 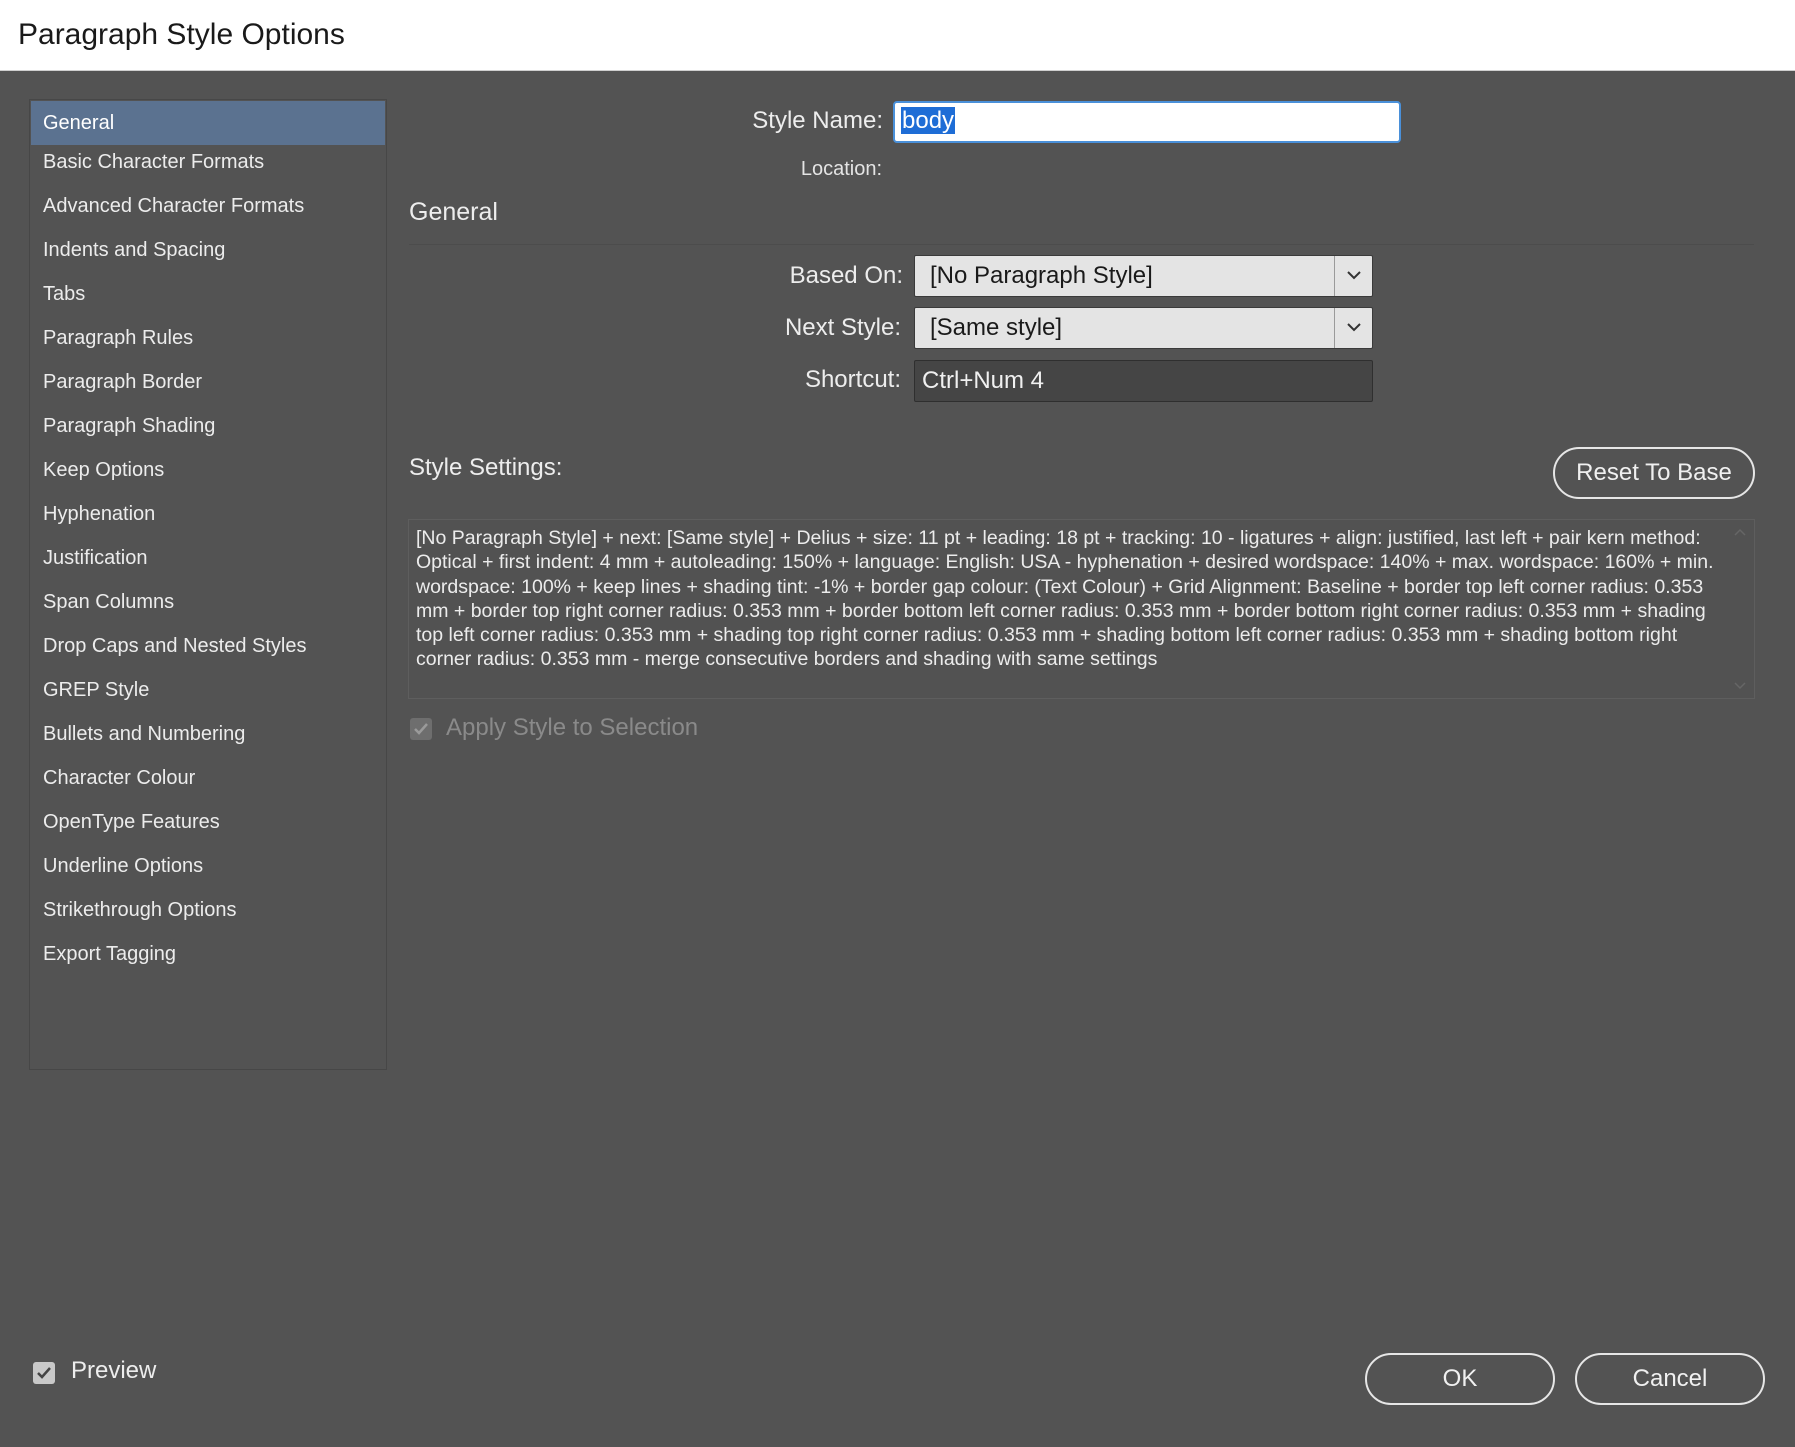 I want to click on sidebar-item-bullets-and-numbering: Bullets and Numbering, so click(x=208, y=734).